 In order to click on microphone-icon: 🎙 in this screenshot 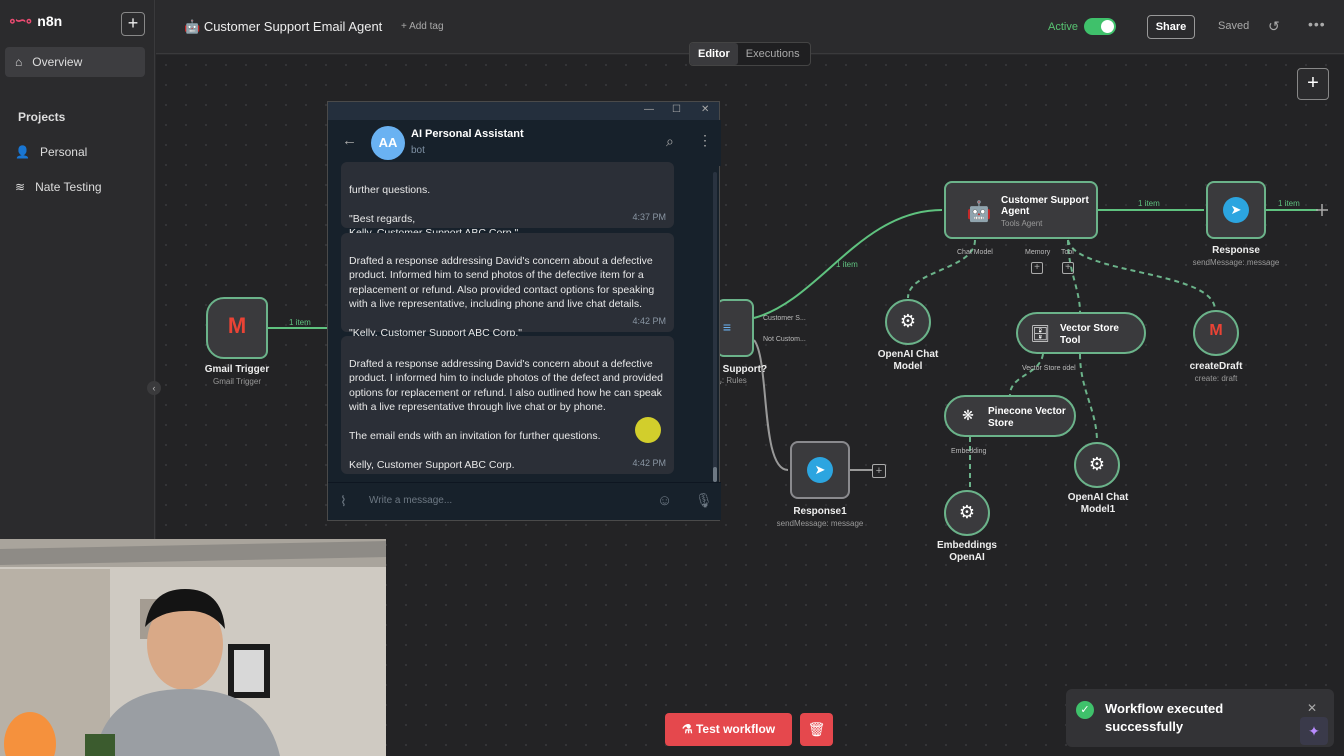, I will do `click(704, 500)`.